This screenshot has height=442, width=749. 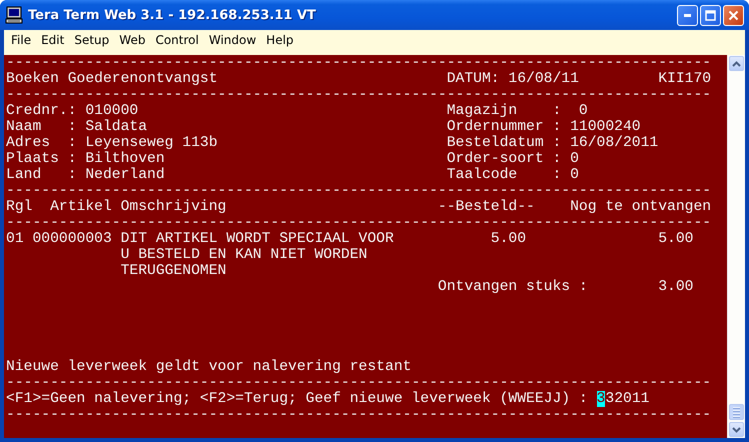 What do you see at coordinates (14, 15) in the screenshot?
I see `terminal-app-icon` at bounding box center [14, 15].